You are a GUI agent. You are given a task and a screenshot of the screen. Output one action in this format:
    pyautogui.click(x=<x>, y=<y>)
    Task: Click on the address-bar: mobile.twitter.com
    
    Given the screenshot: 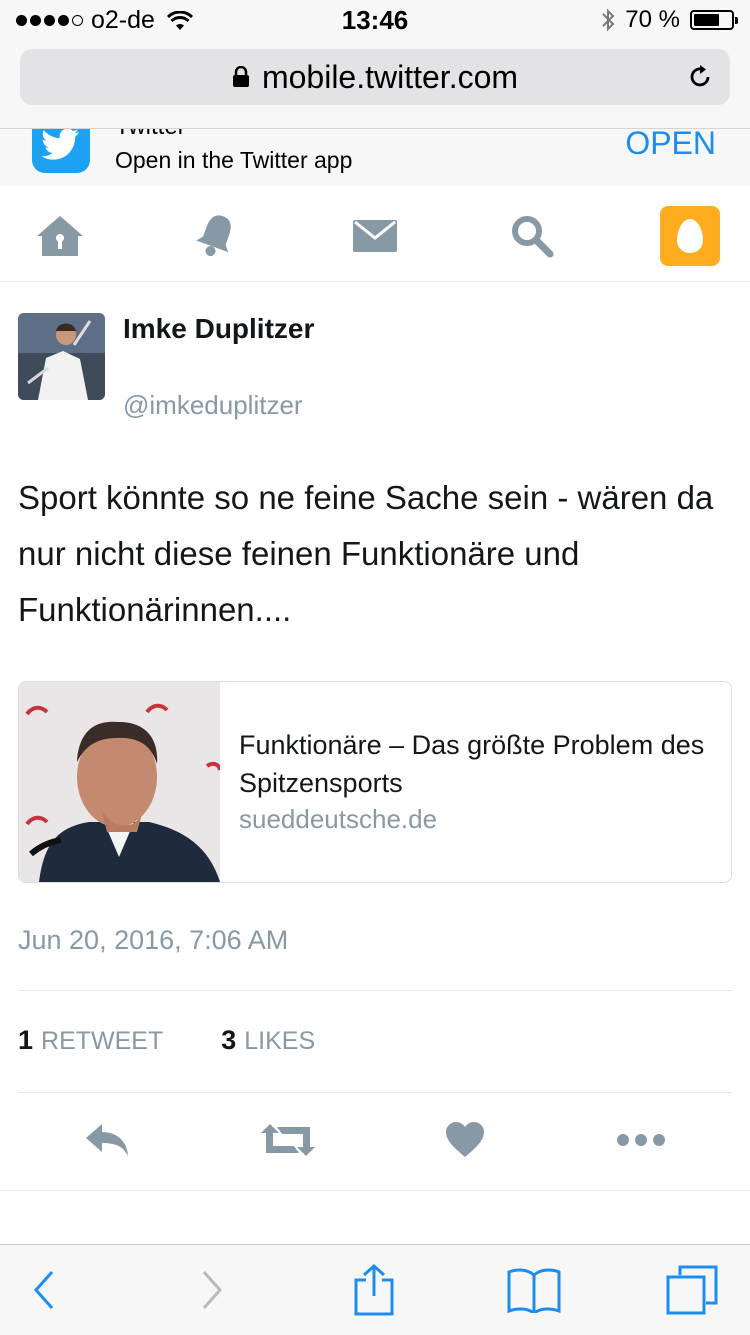 What is the action you would take?
    pyautogui.click(x=375, y=77)
    